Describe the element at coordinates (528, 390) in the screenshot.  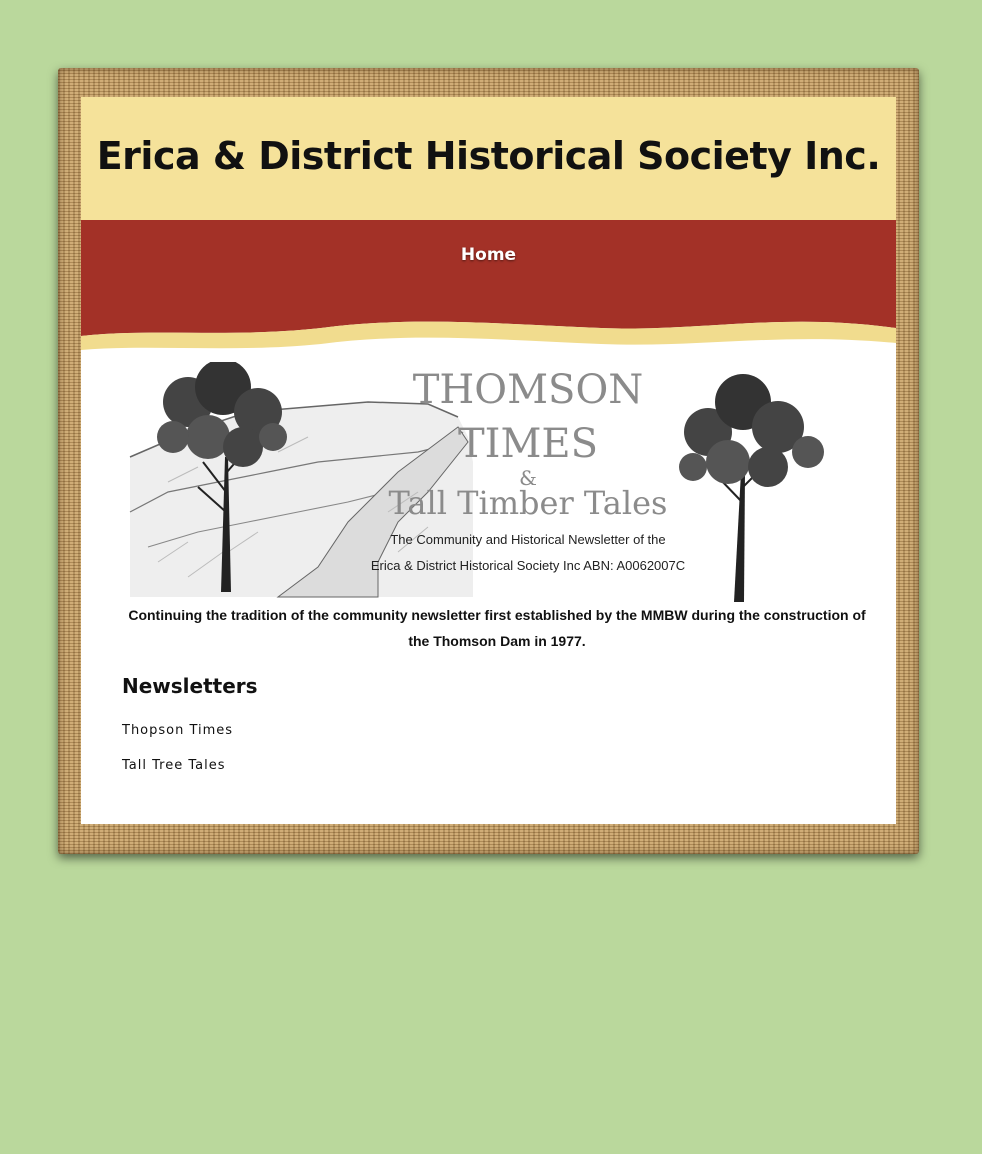
I see `masthead-thomson: THOMSON` at that location.